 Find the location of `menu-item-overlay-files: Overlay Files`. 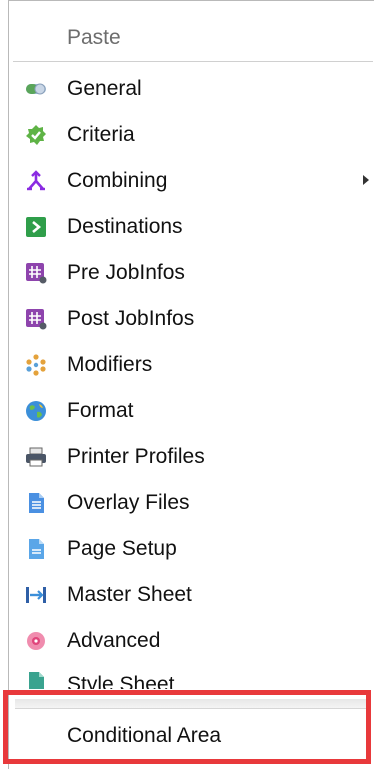

menu-item-overlay-files: Overlay Files is located at coordinates (191, 503).